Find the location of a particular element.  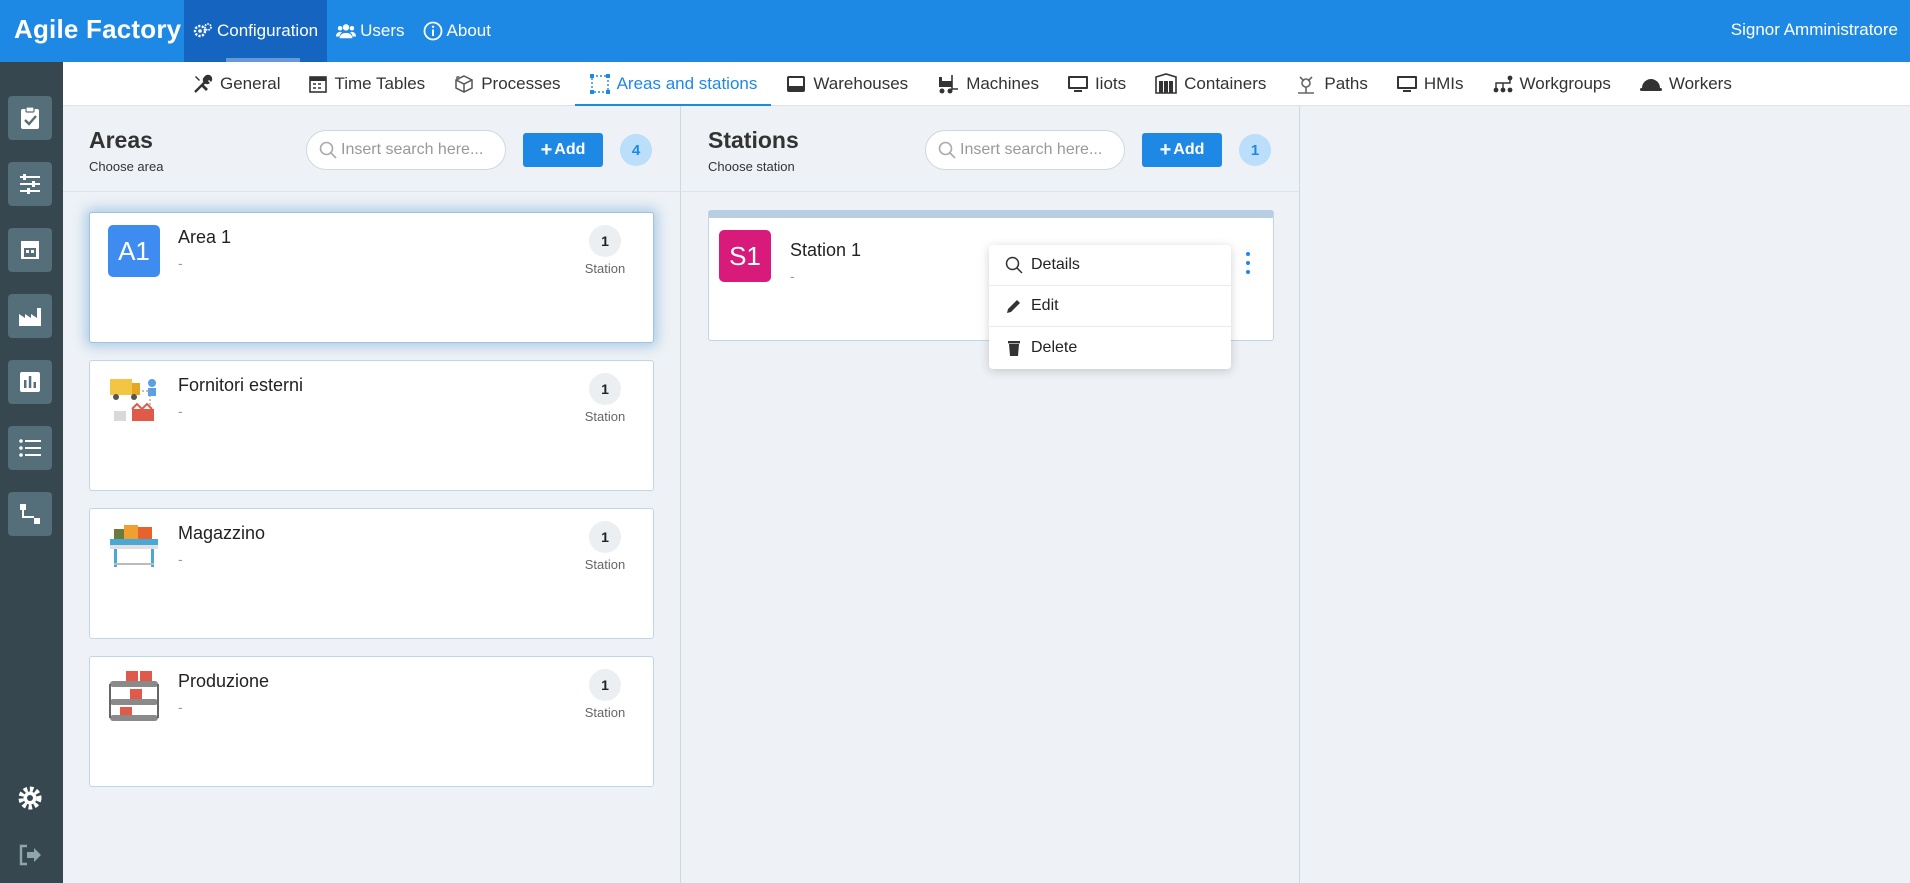

areas-search is located at coordinates (406, 150).